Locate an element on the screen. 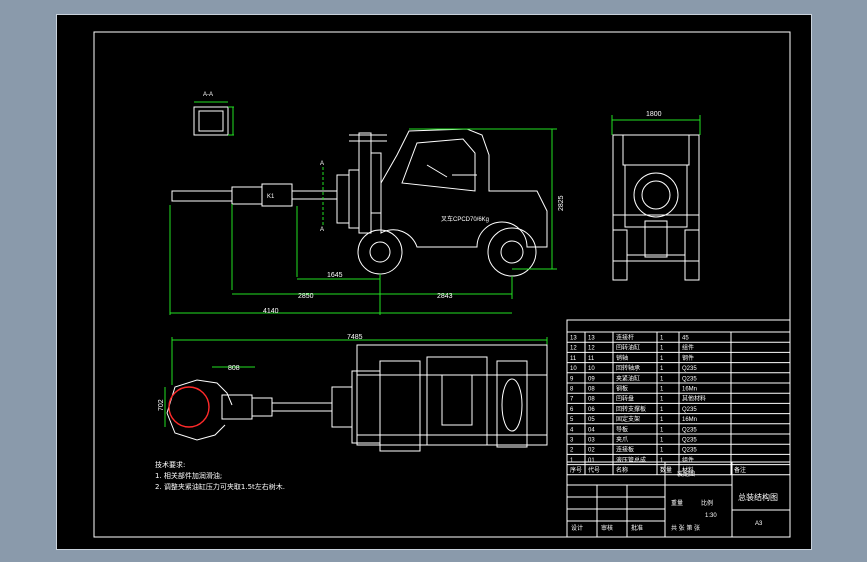 This screenshot has width=867, height=562. bom-header-cell: 序号 is located at coordinates (576, 470).